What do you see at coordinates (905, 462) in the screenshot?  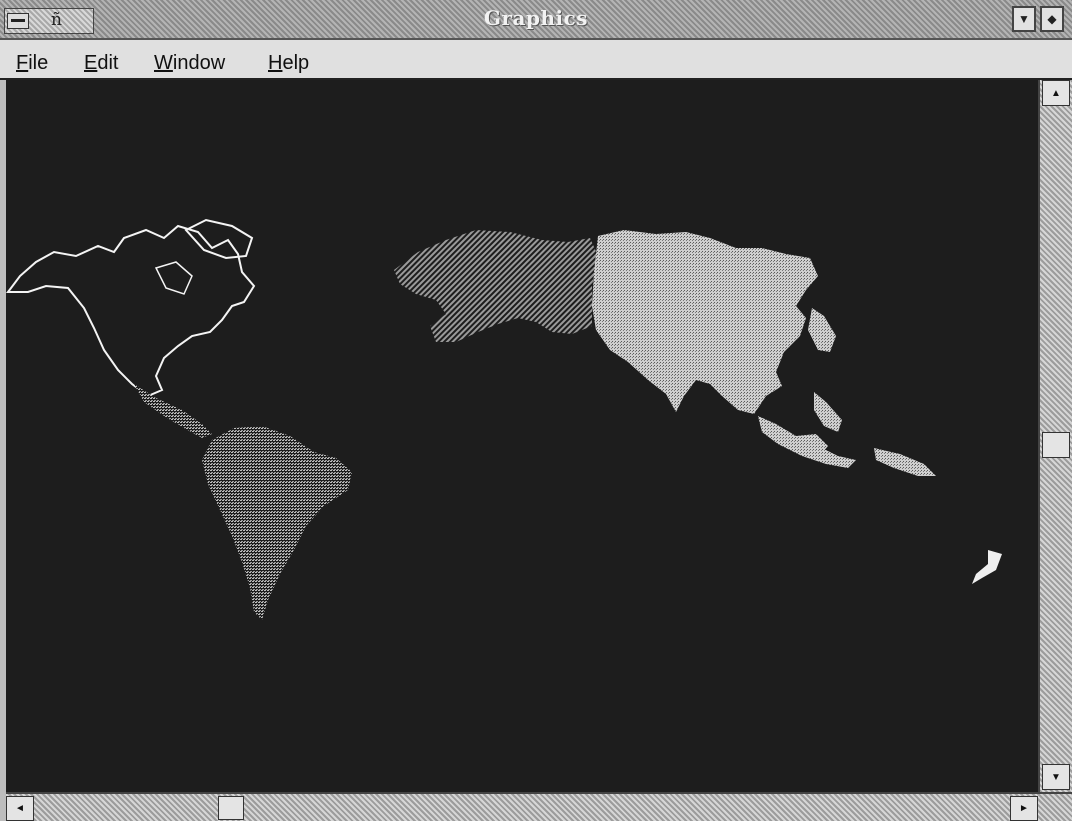 I see `new-guinea-region` at bounding box center [905, 462].